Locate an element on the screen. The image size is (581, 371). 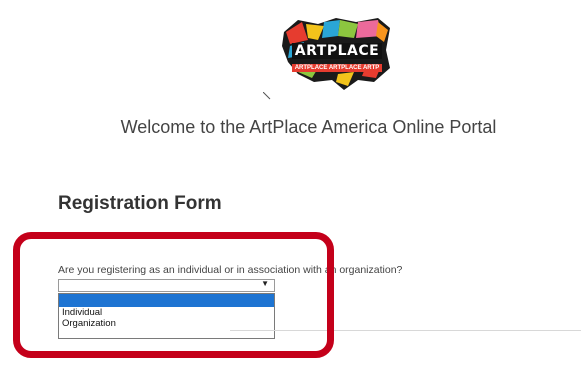
option-blank is located at coordinates (166, 300).